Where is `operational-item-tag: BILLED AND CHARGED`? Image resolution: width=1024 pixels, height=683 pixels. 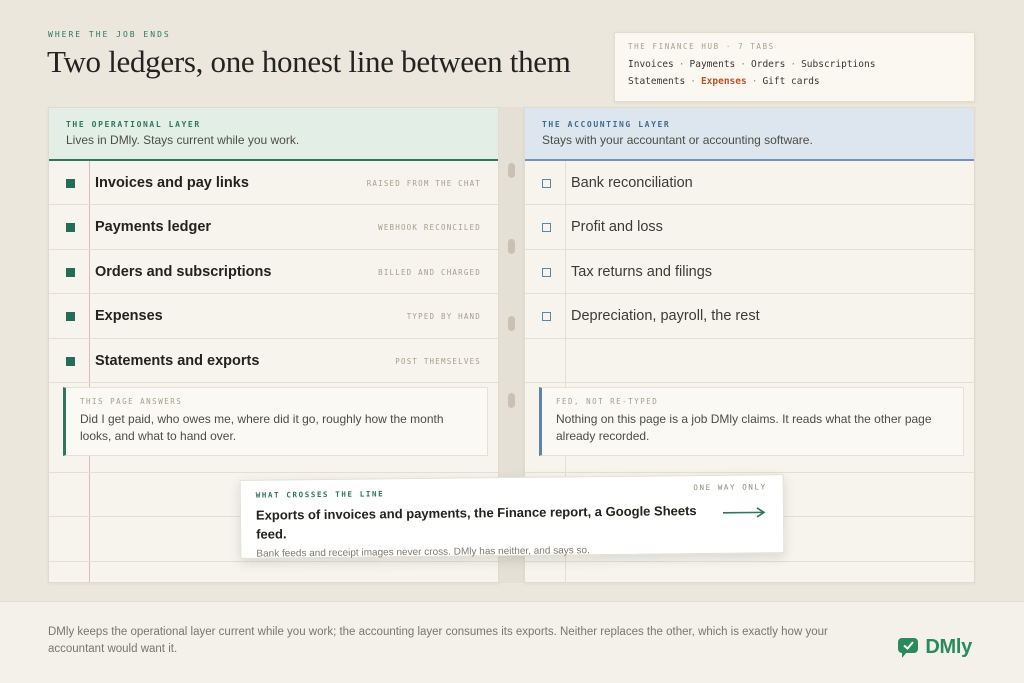 operational-item-tag: BILLED AND CHARGED is located at coordinates (429, 272).